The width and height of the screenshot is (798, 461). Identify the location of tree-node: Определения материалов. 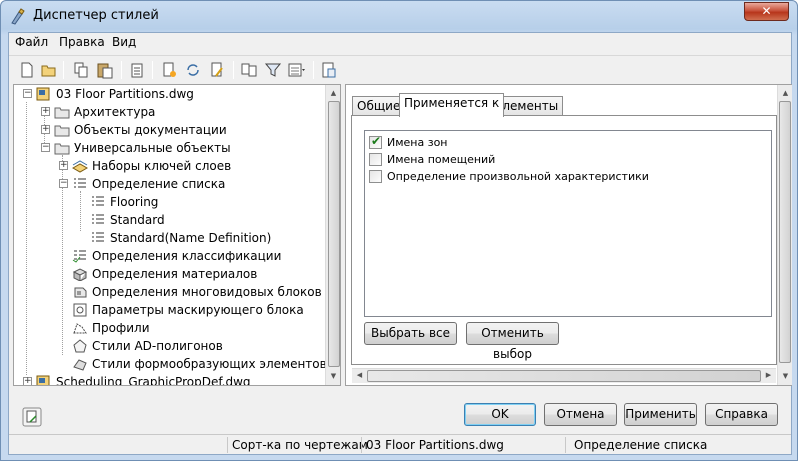
(170, 274).